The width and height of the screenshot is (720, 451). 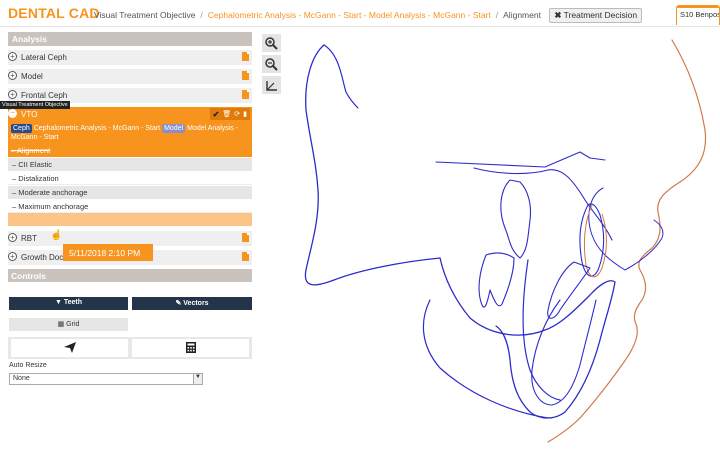 I want to click on option-header-cii-elastic: – CII Elastic, so click(x=130, y=164).